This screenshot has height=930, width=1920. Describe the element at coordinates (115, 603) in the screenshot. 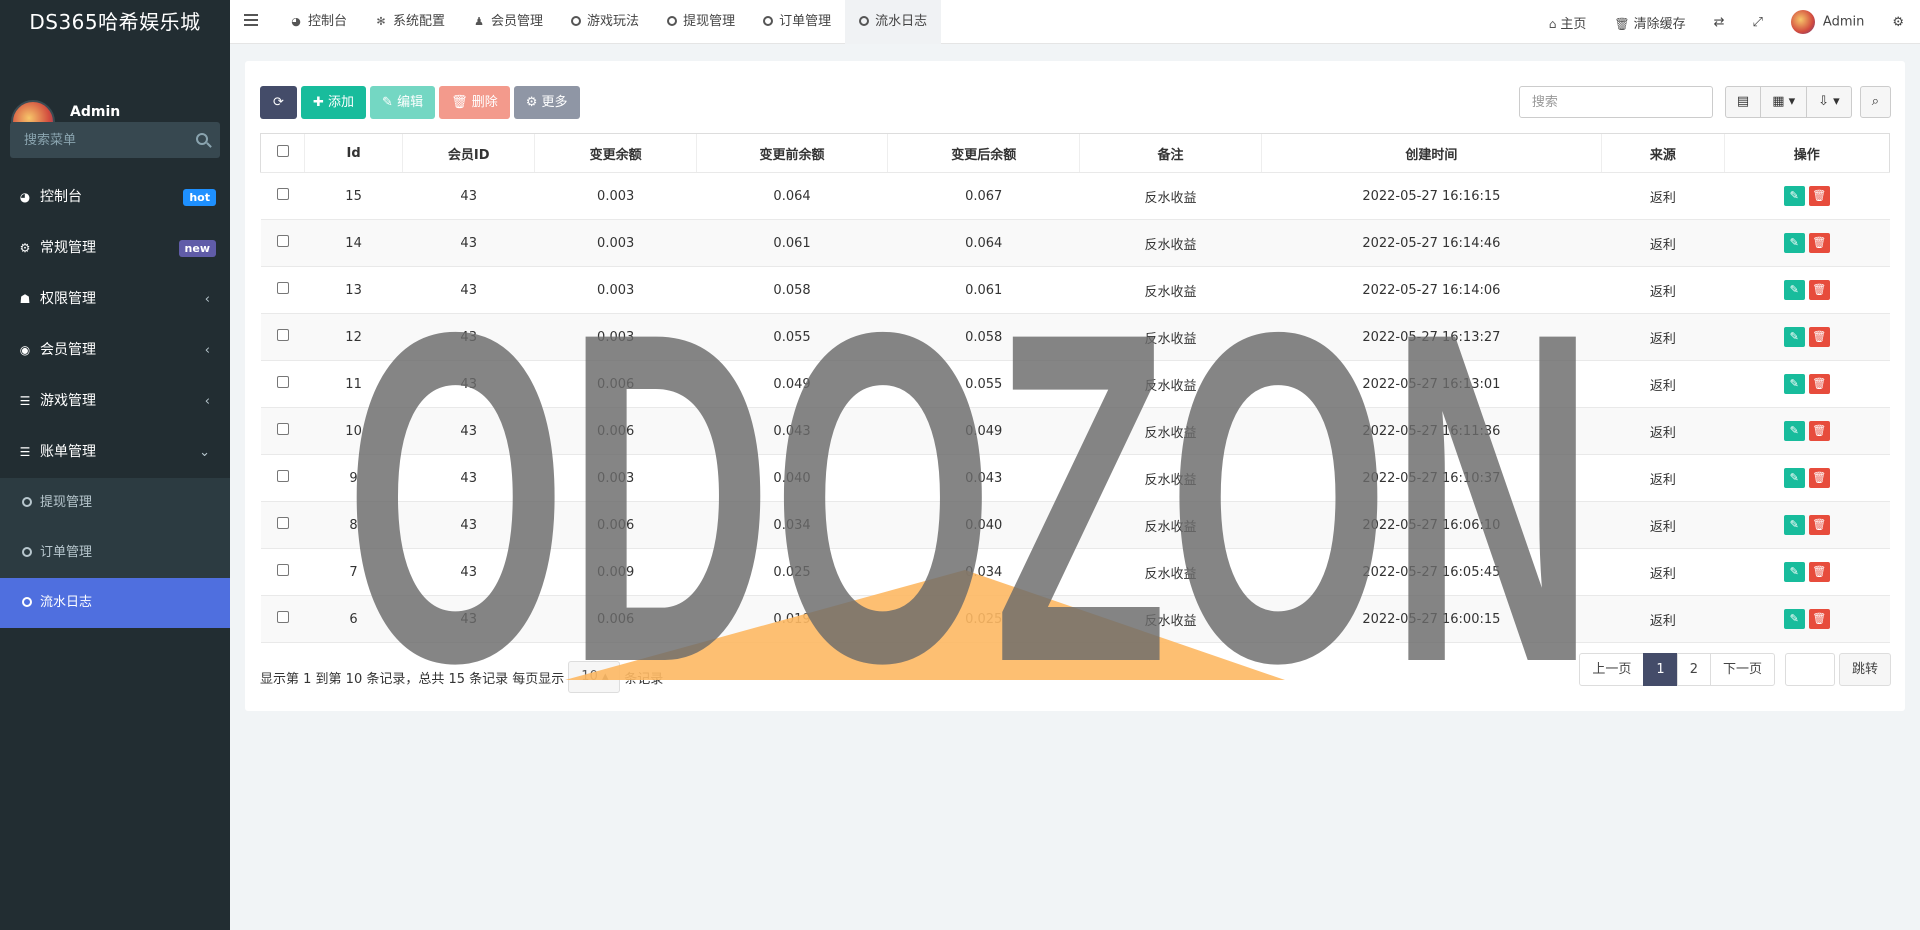

I see `sidebar-subitem-flowlog: 流水日志` at that location.